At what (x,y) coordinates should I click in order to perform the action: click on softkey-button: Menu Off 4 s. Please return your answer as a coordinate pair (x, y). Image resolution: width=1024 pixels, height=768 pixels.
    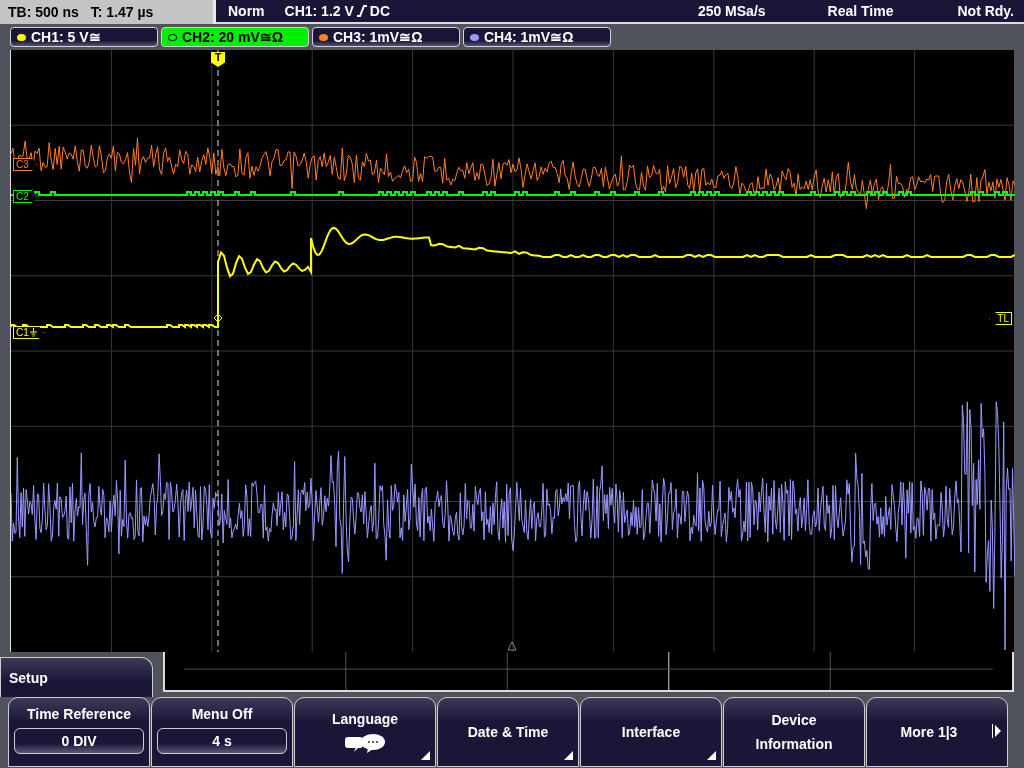
    Looking at the image, I should click on (222, 732).